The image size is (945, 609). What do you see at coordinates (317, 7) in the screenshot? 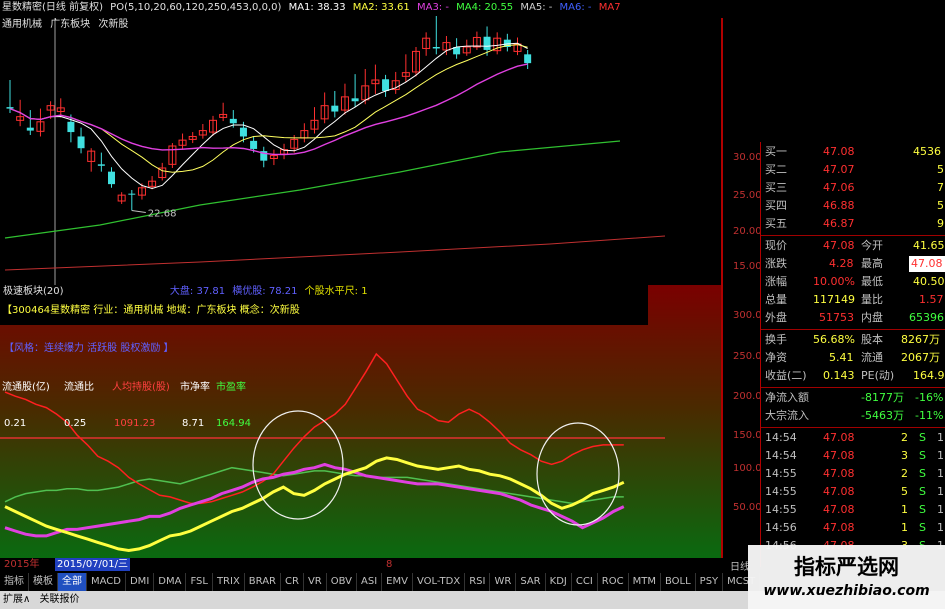
I see `ma1-value: MA1: 38.33` at bounding box center [317, 7].